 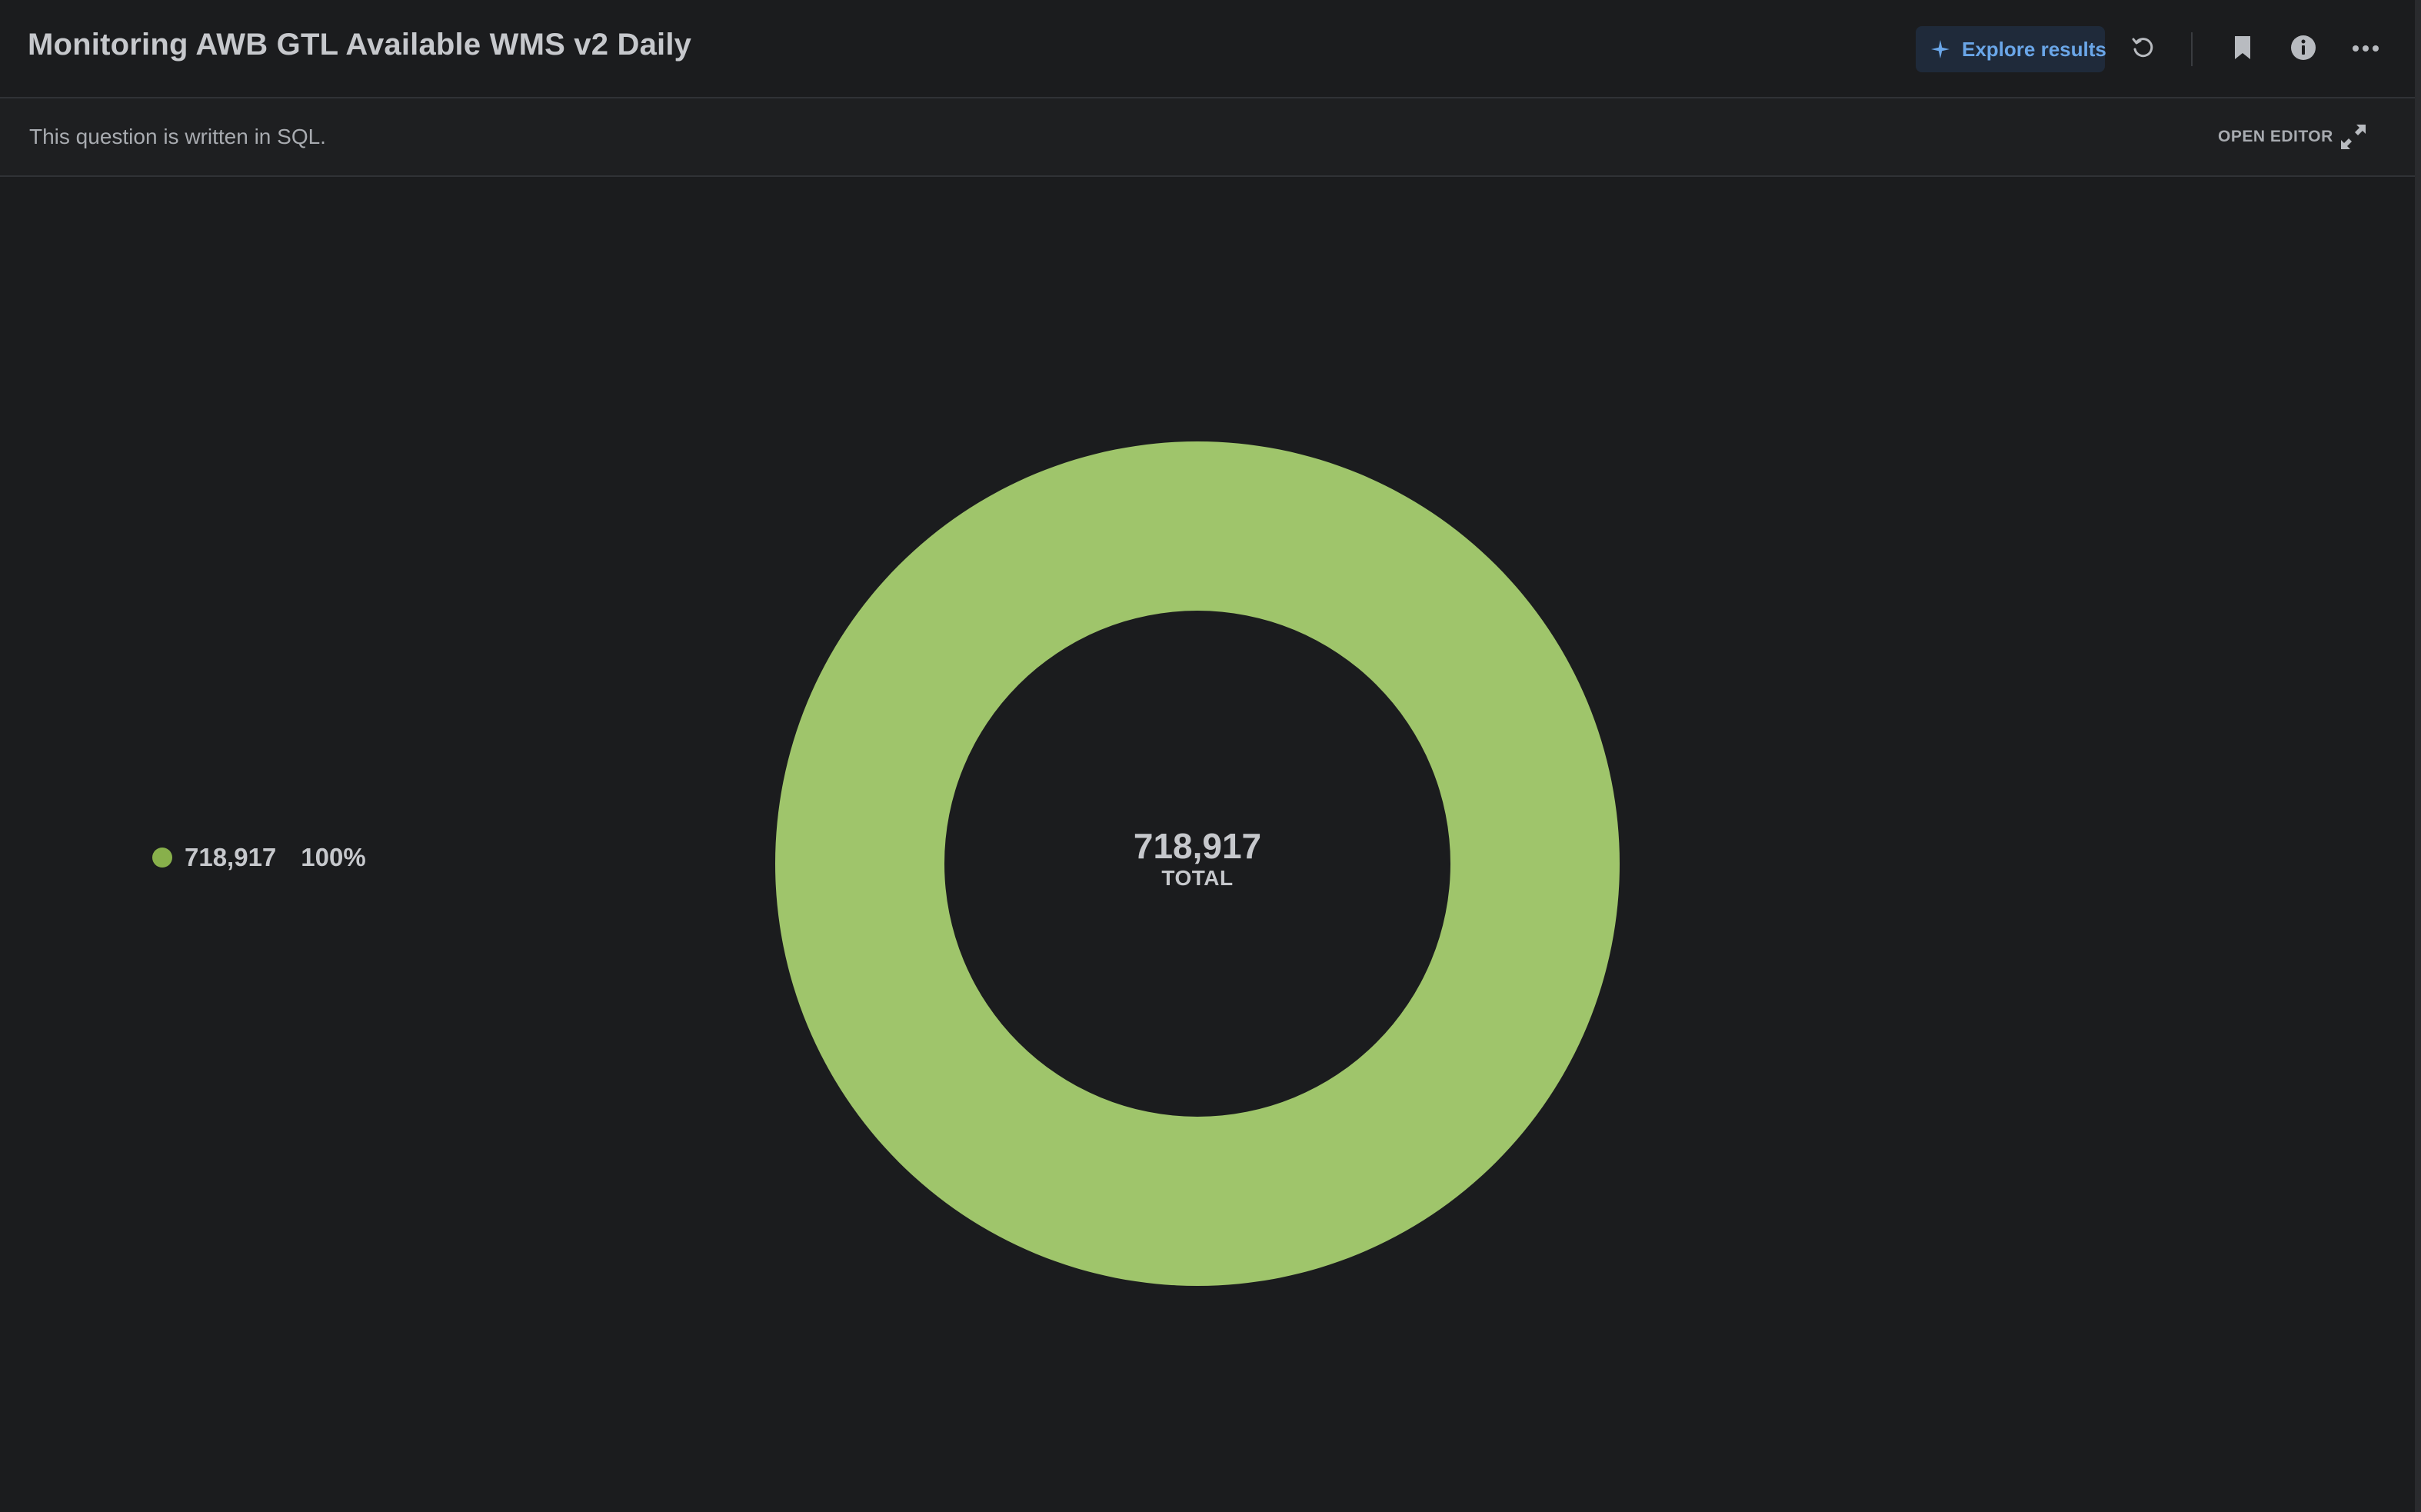 What do you see at coordinates (1941, 49) in the screenshot?
I see `sparkle-icon` at bounding box center [1941, 49].